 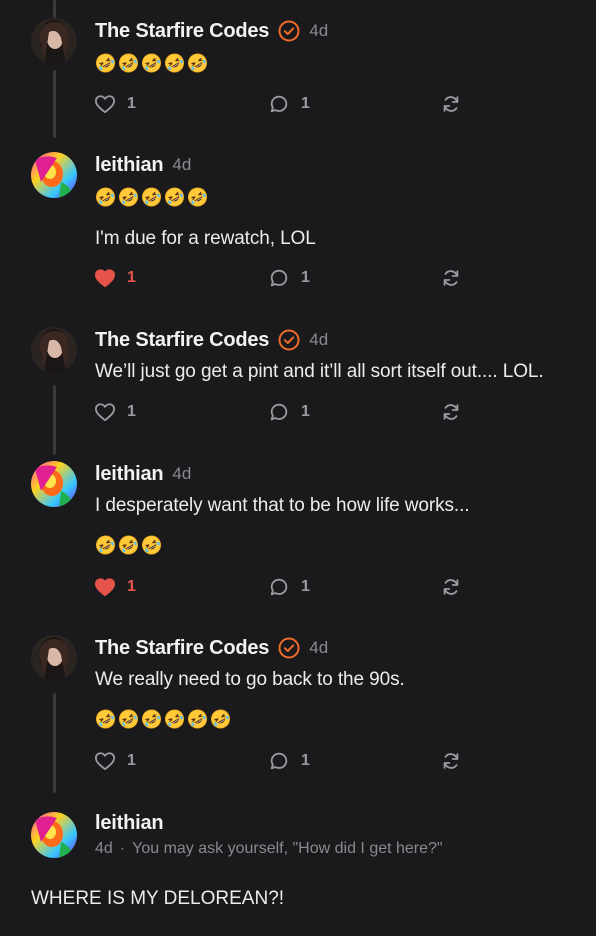 I want to click on post-text: We really need to go back to the 90s., so click(x=250, y=679).